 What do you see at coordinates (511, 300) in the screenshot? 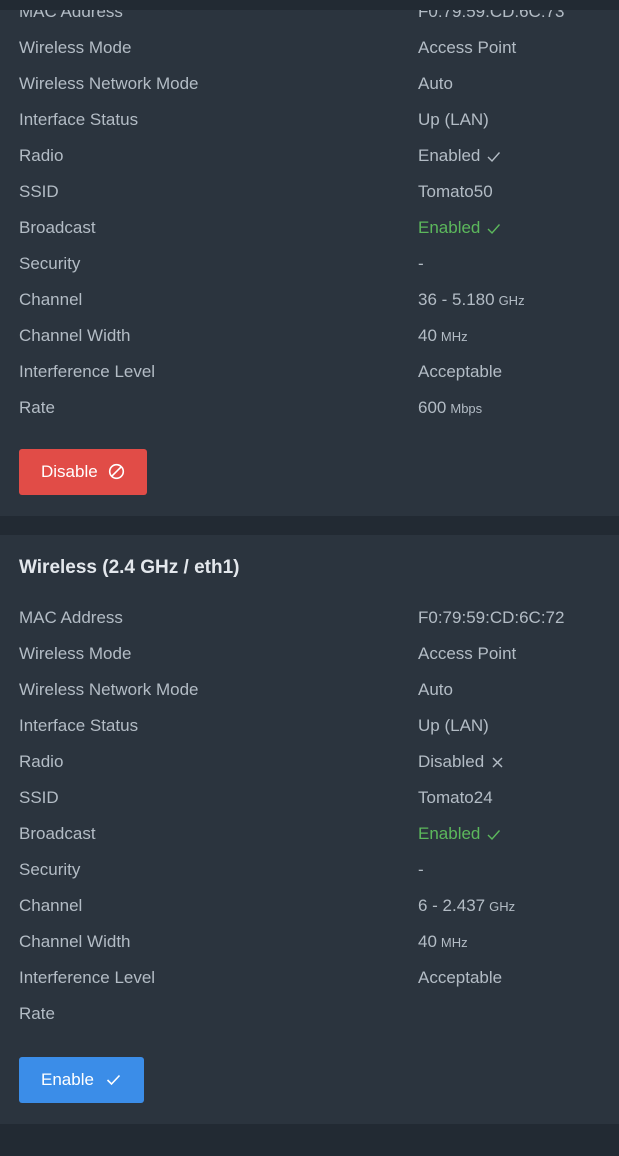
I see `value-unit: GHz` at bounding box center [511, 300].